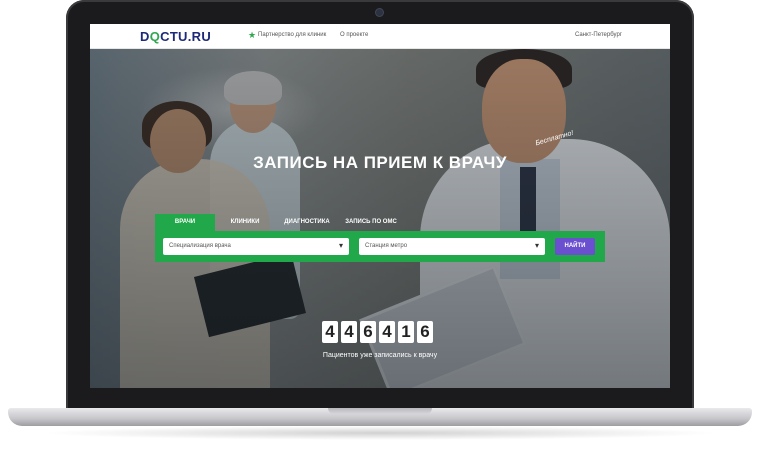 The image size is (760, 460). I want to click on specialization-select: Специализация врача ▾, so click(256, 246).